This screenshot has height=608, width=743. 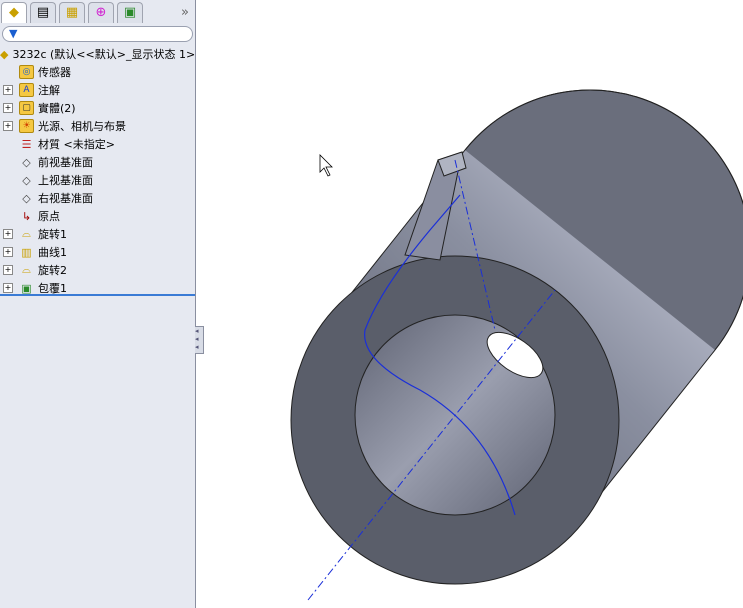 What do you see at coordinates (26, 72) in the screenshot?
I see `sensor-icon: ◎` at bounding box center [26, 72].